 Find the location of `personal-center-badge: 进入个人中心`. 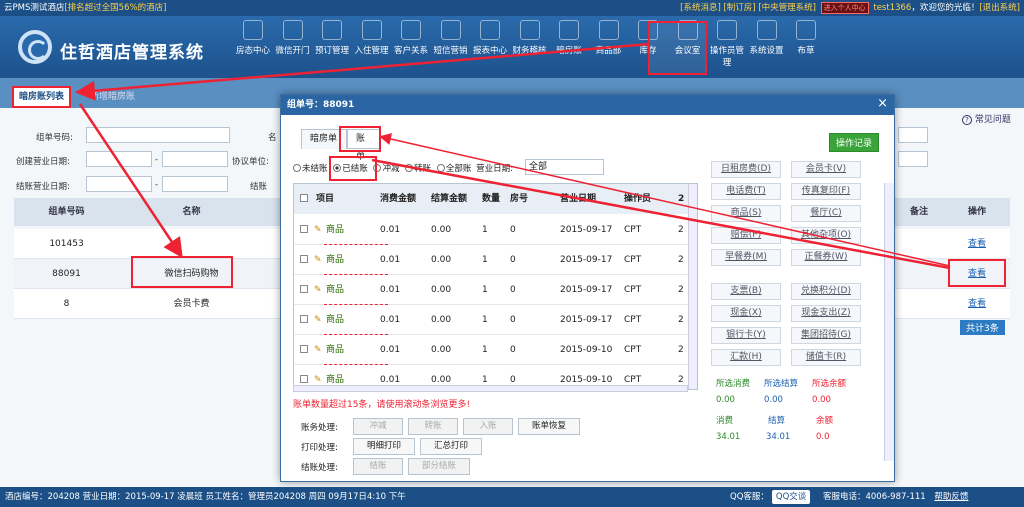

personal-center-badge: 进入个人中心 is located at coordinates (844, 8).